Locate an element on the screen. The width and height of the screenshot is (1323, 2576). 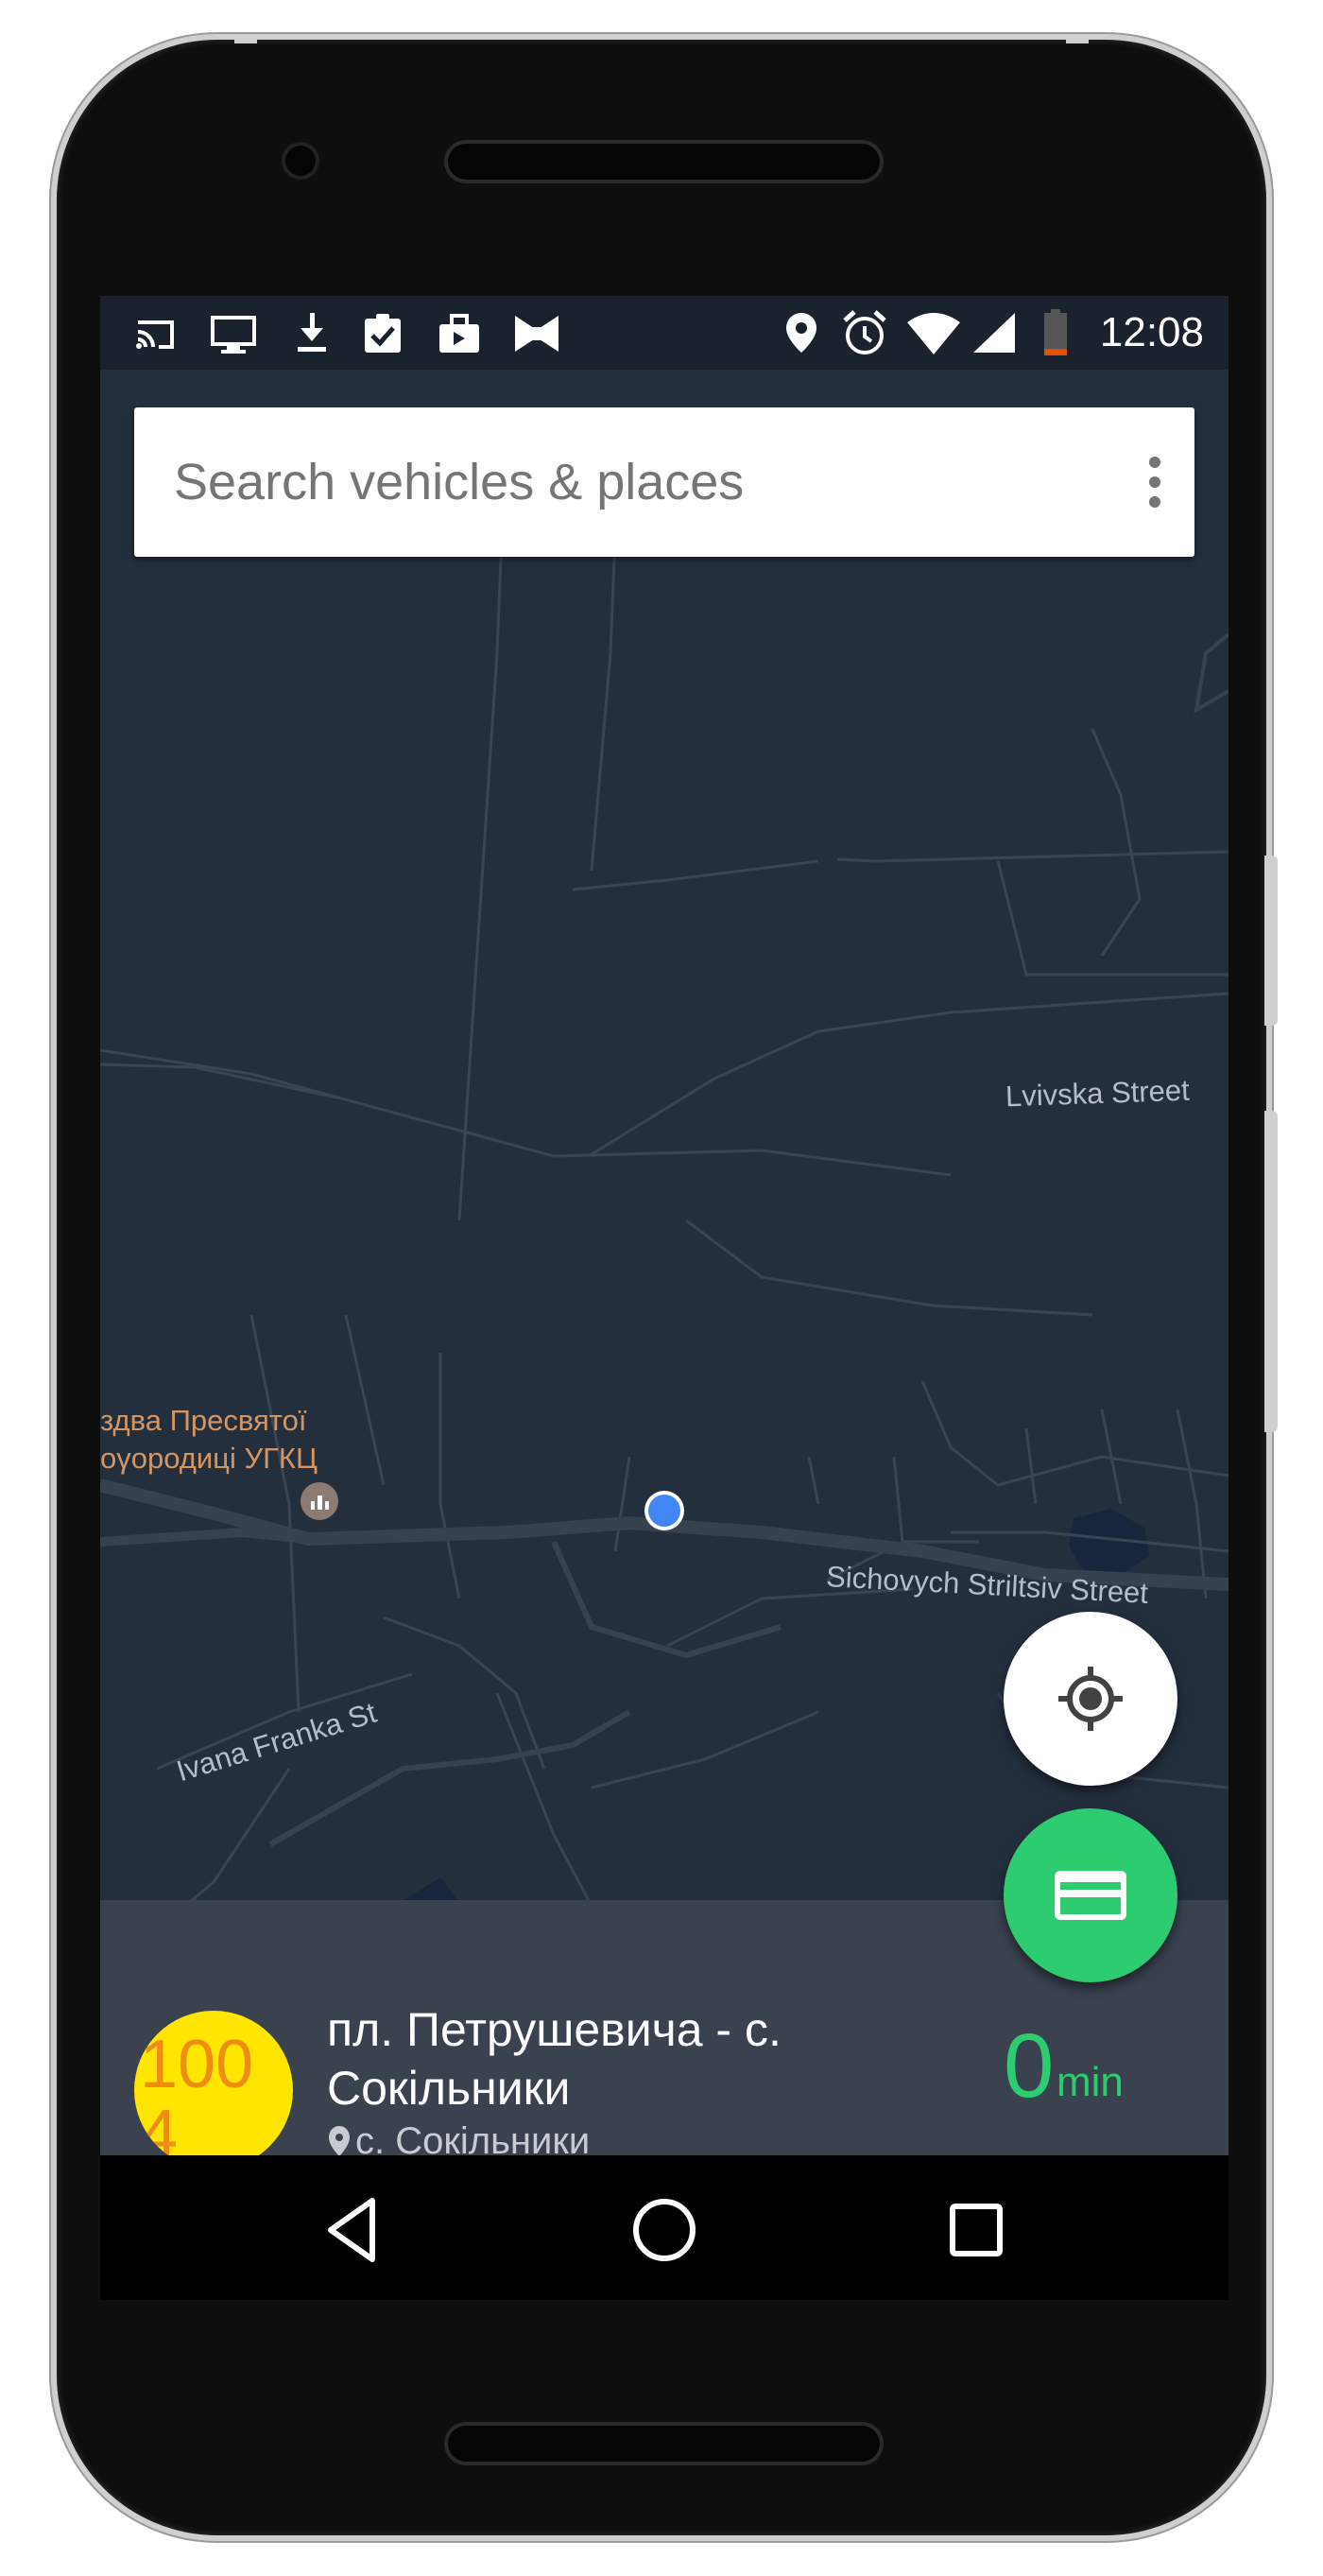
gps-fixed-icon is located at coordinates (1090, 1699).